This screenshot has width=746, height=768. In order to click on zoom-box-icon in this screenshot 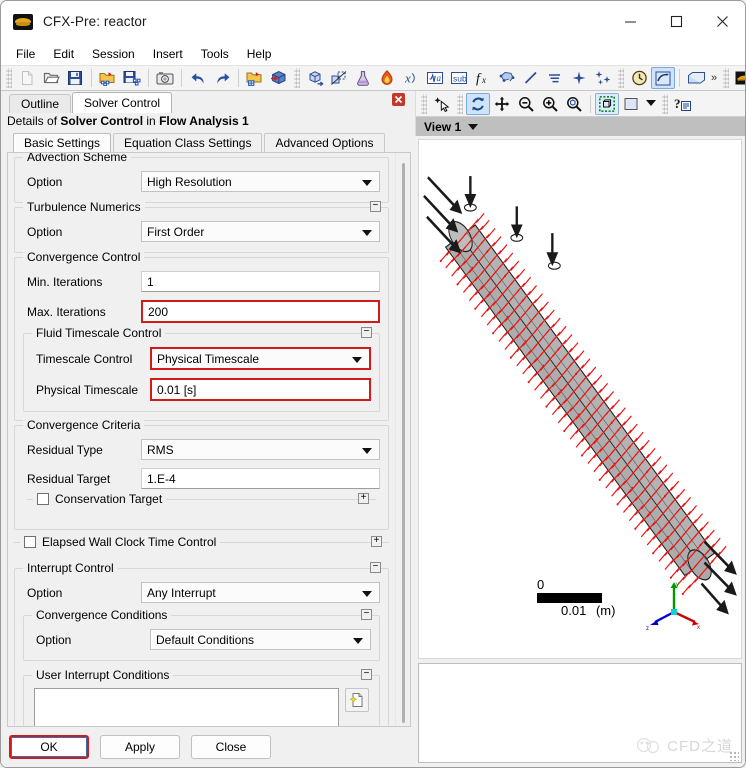, I will do `click(574, 104)`.